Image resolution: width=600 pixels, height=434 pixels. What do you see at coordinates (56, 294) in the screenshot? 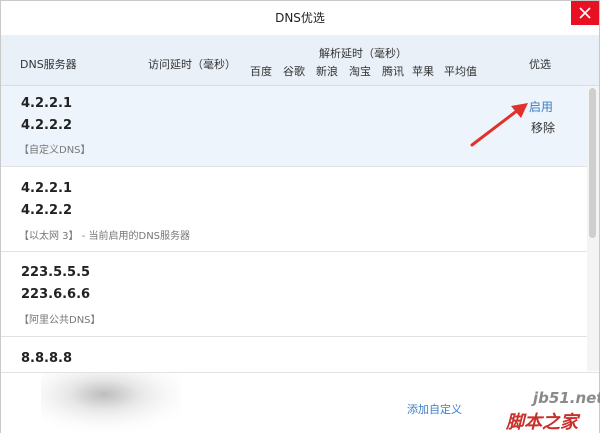
I see `dns-secondary-ip: 223.6.6.6` at bounding box center [56, 294].